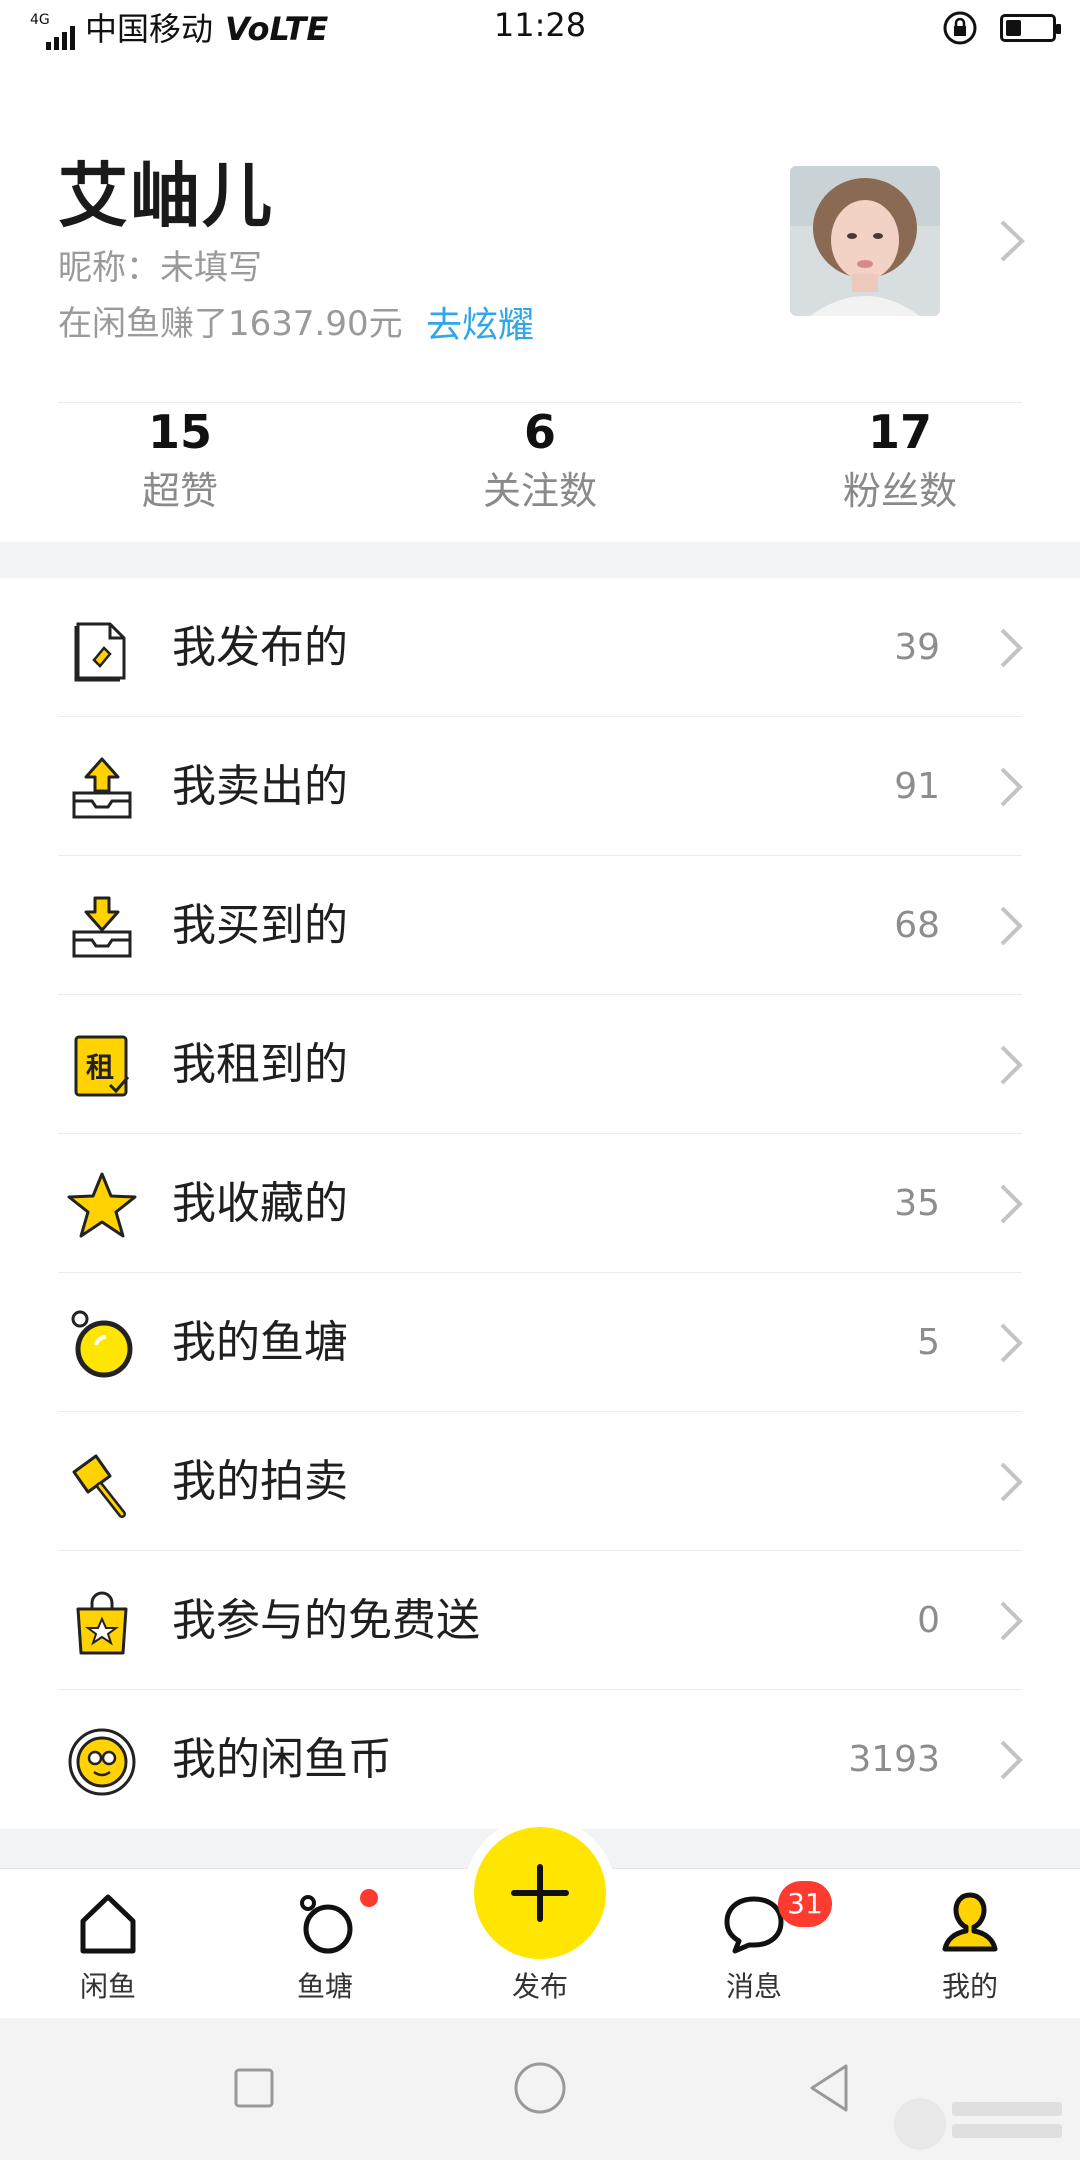  What do you see at coordinates (960, 28) in the screenshot?
I see `rotation-lock-icon` at bounding box center [960, 28].